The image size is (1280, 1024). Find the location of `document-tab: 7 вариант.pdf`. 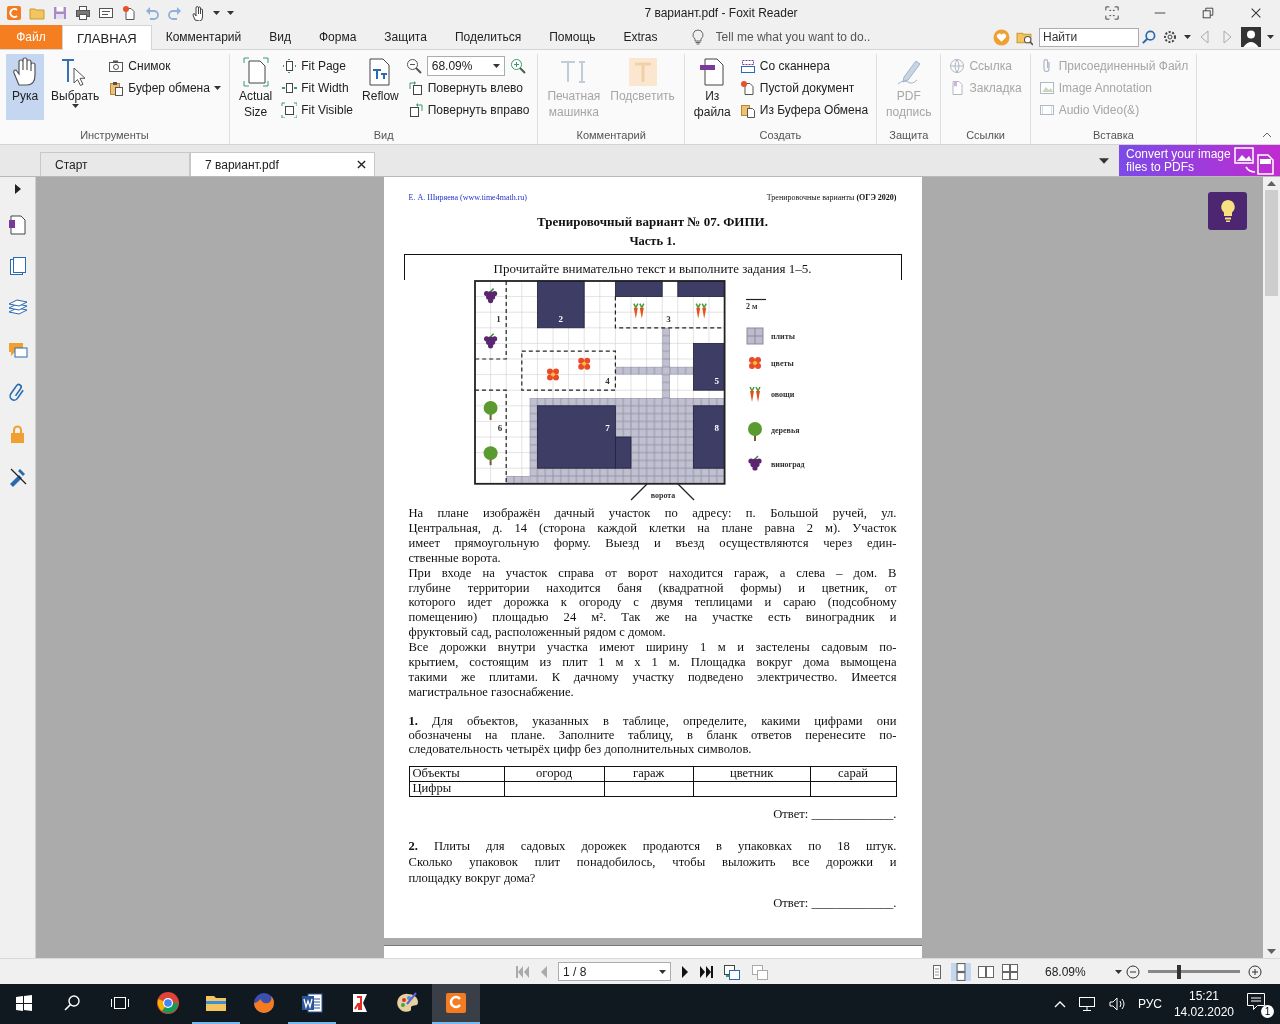

document-tab: 7 вариант.pdf is located at coordinates (282, 164).